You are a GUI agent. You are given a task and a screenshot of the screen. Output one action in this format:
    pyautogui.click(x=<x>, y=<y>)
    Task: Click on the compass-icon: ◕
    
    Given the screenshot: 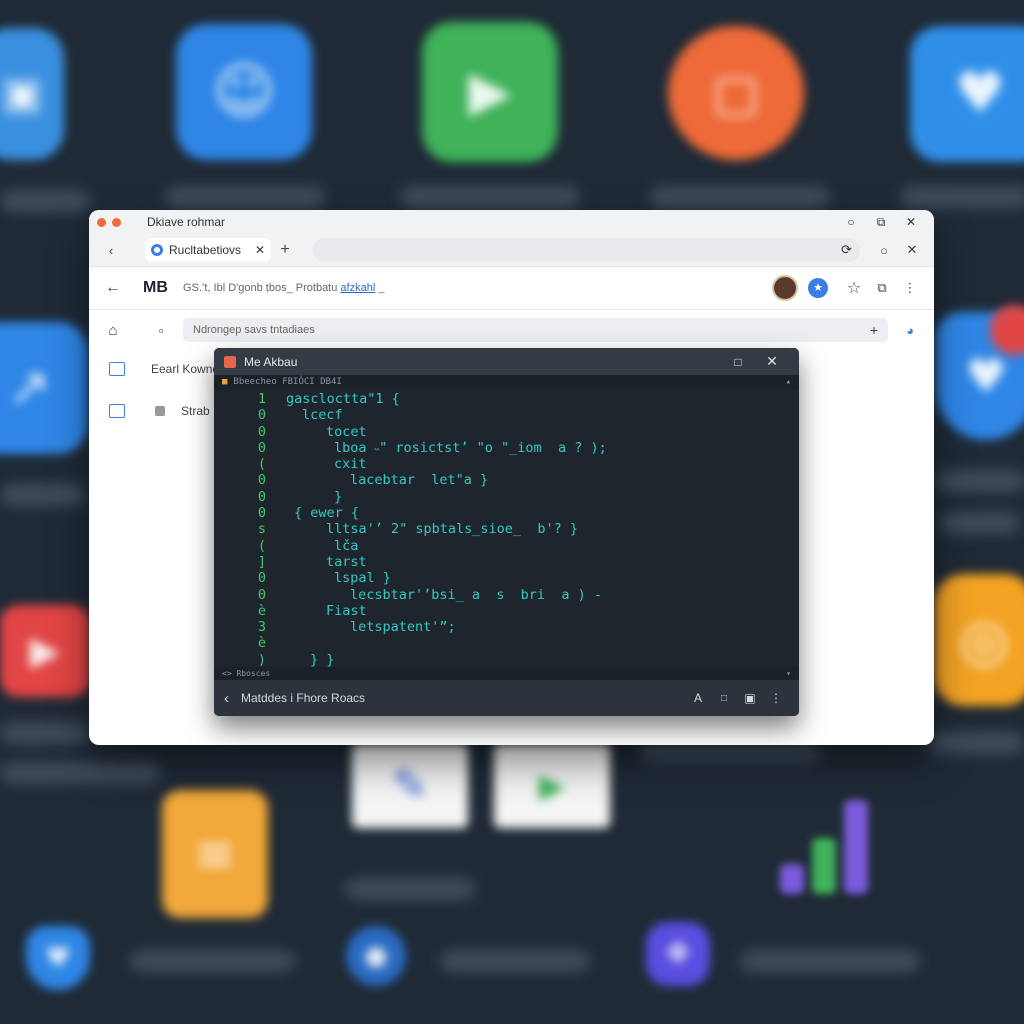 What is the action you would take?
    pyautogui.click(x=910, y=330)
    